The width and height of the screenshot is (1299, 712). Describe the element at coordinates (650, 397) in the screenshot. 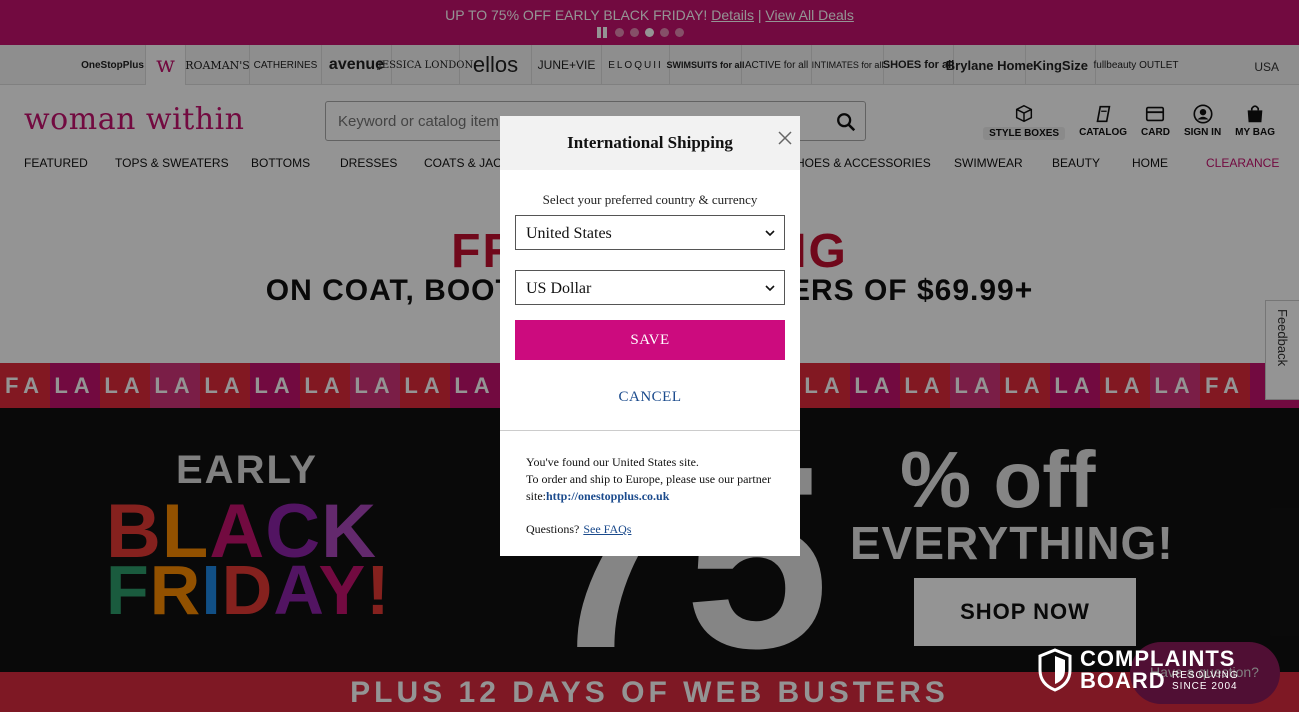

I see `cancel-button: CANCEL` at that location.